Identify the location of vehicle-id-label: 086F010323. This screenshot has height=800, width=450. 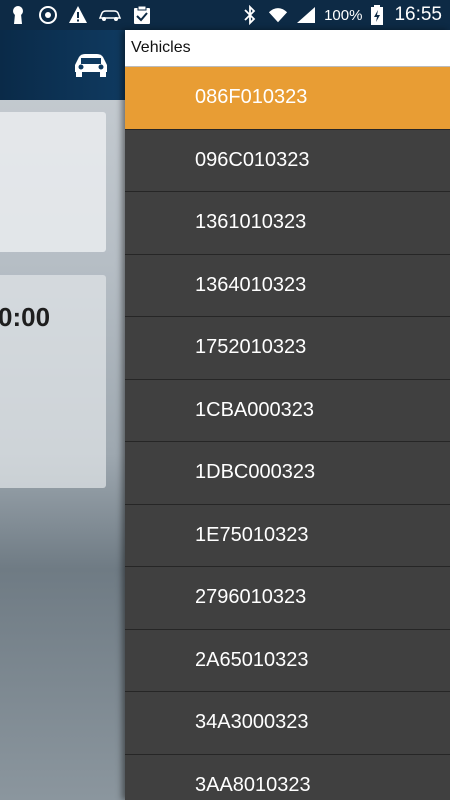
(251, 97).